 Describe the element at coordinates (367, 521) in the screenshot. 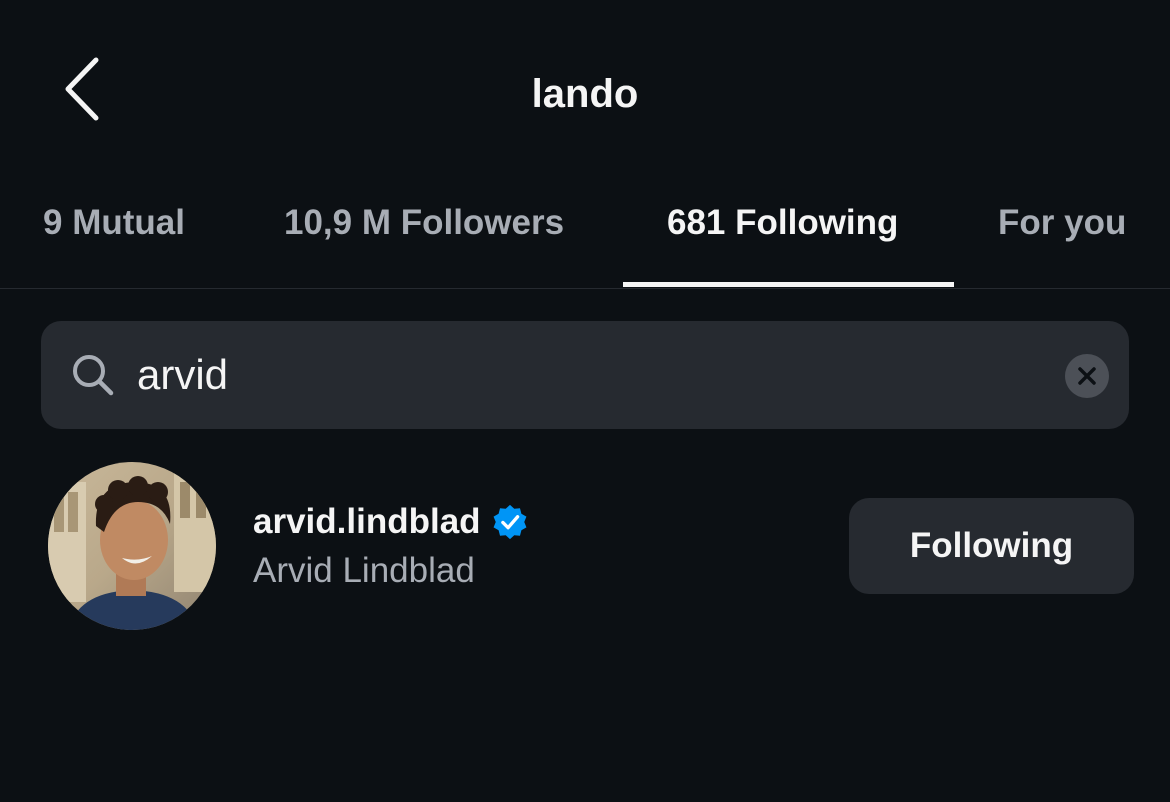

I see `username: arvid.lindblad` at that location.